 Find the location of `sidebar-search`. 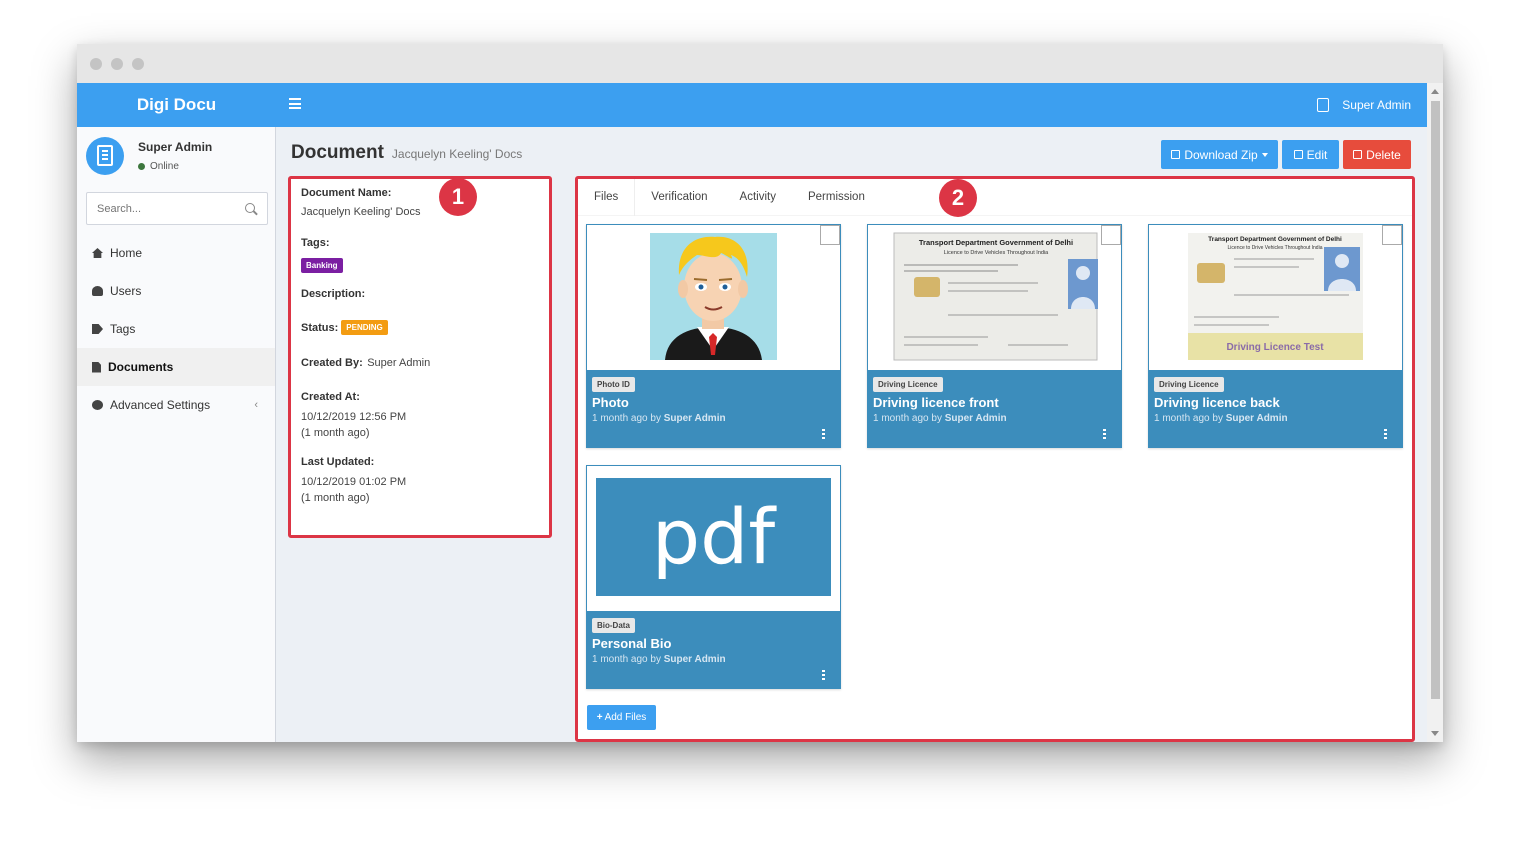

sidebar-search is located at coordinates (177, 208).